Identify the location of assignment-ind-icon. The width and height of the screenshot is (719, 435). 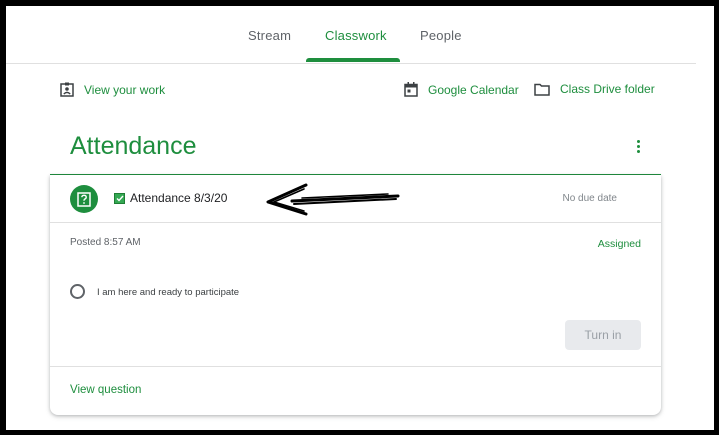
(67, 89).